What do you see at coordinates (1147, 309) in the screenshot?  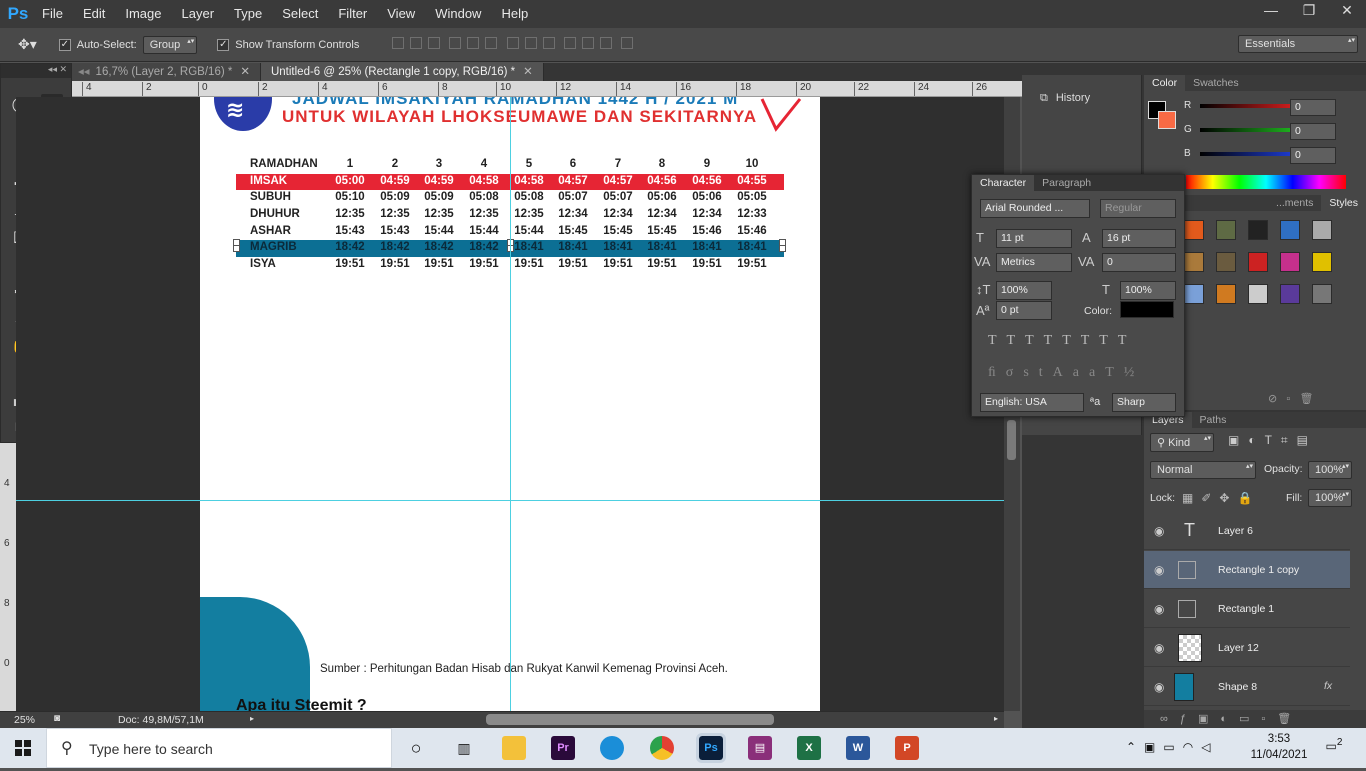 I see `text-color-swatch` at bounding box center [1147, 309].